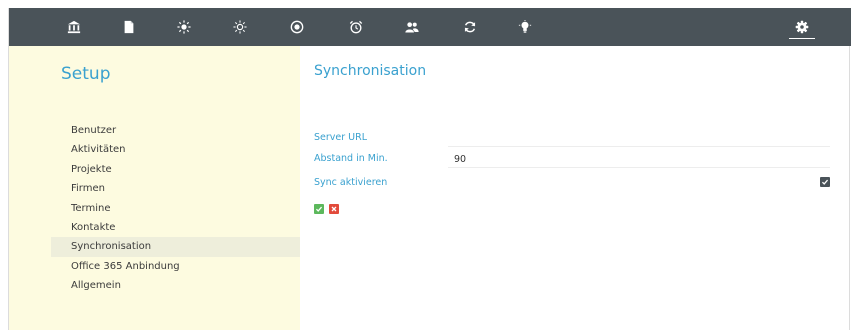 This screenshot has height=330, width=859. I want to click on document-icon, so click(129, 27).